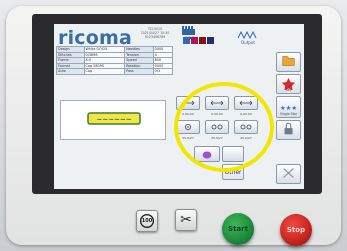 The width and height of the screenshot is (347, 251). I want to click on center-button-label-6: 25.0/27, so click(246, 138).